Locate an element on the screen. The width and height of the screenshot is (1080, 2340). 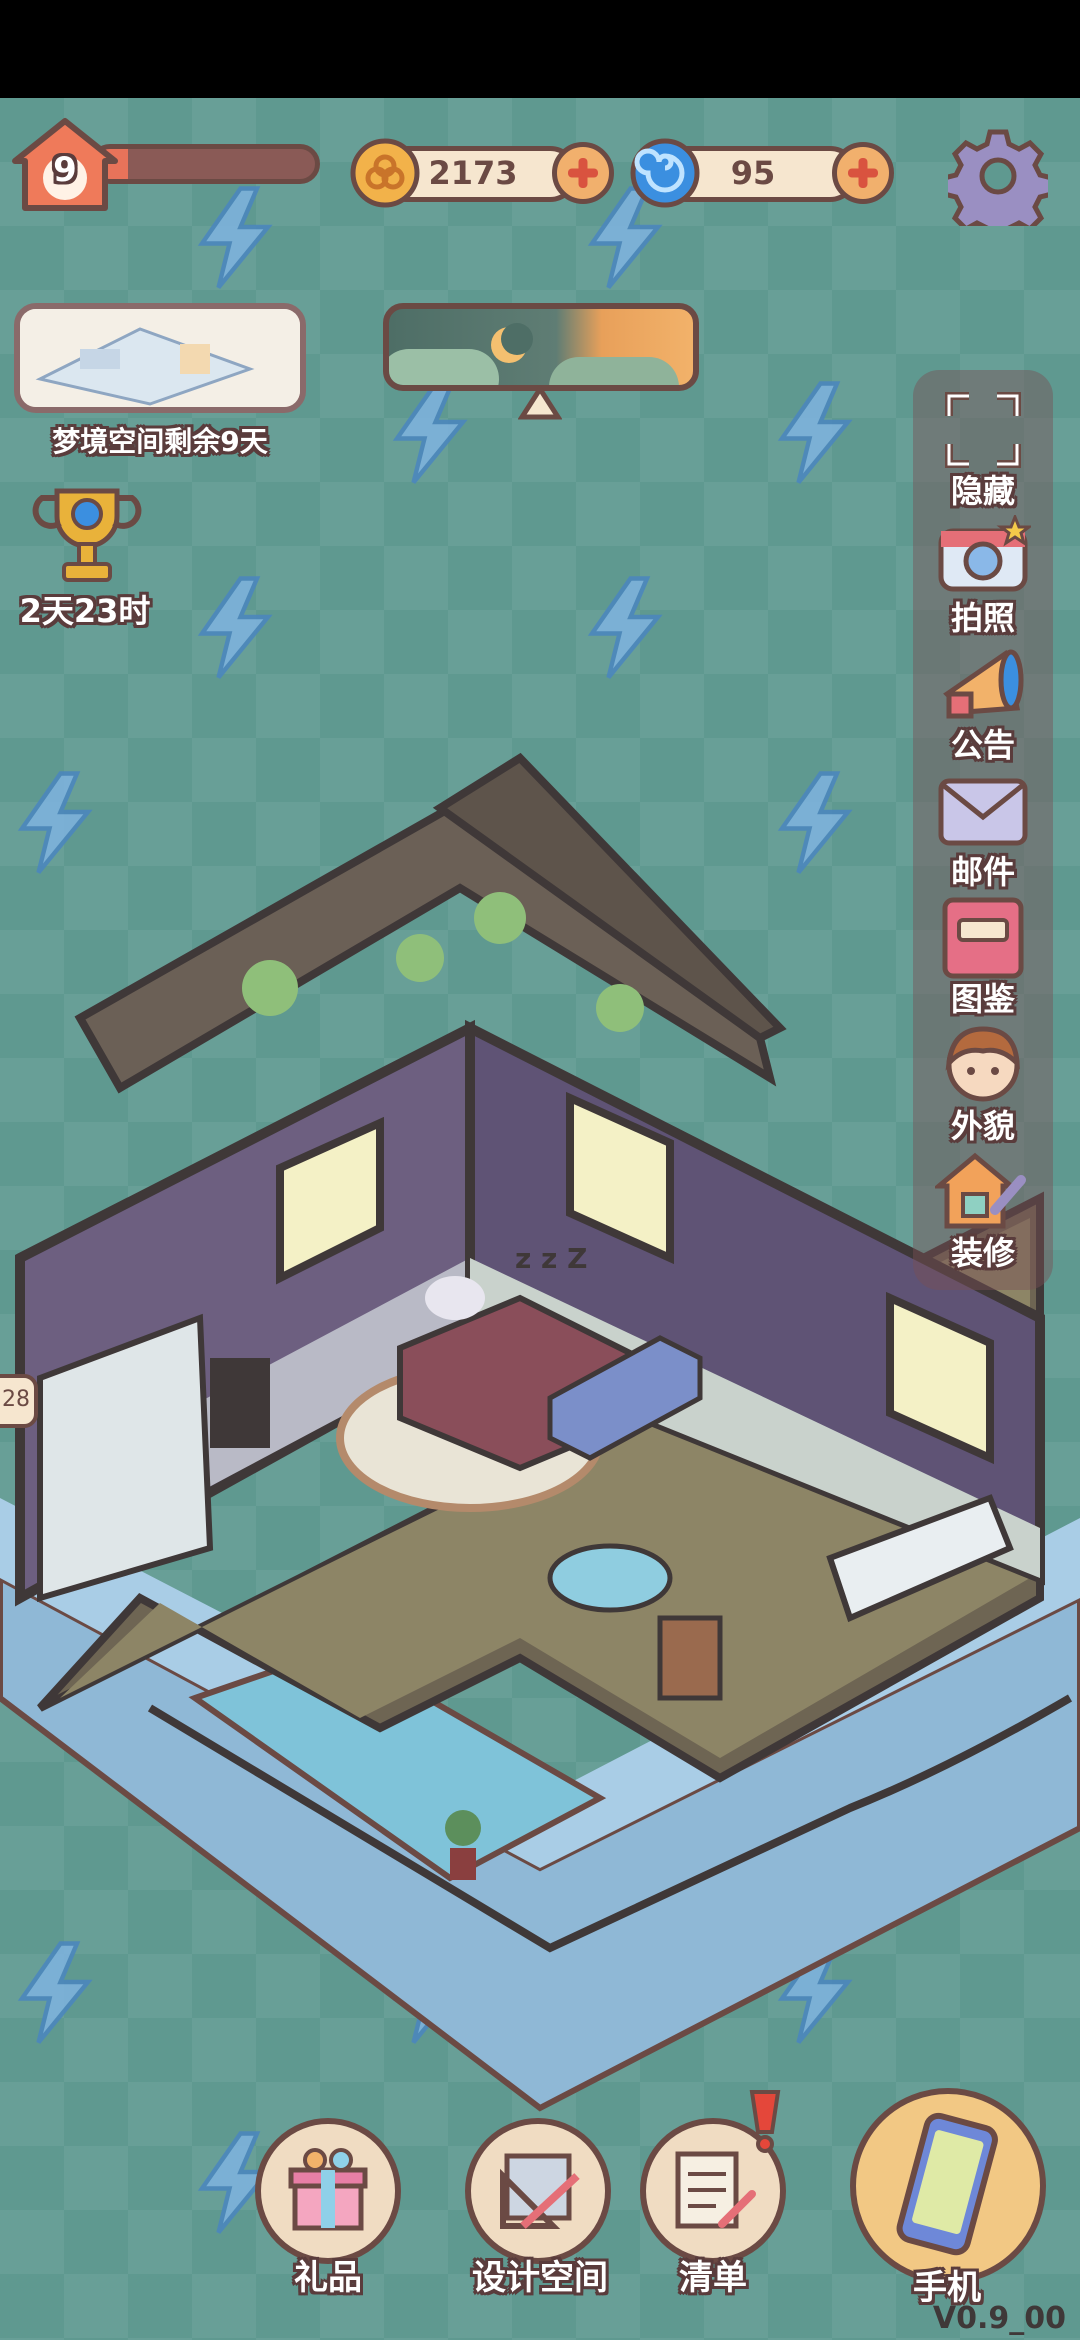
level-number: 9 is located at coordinates (65, 170).